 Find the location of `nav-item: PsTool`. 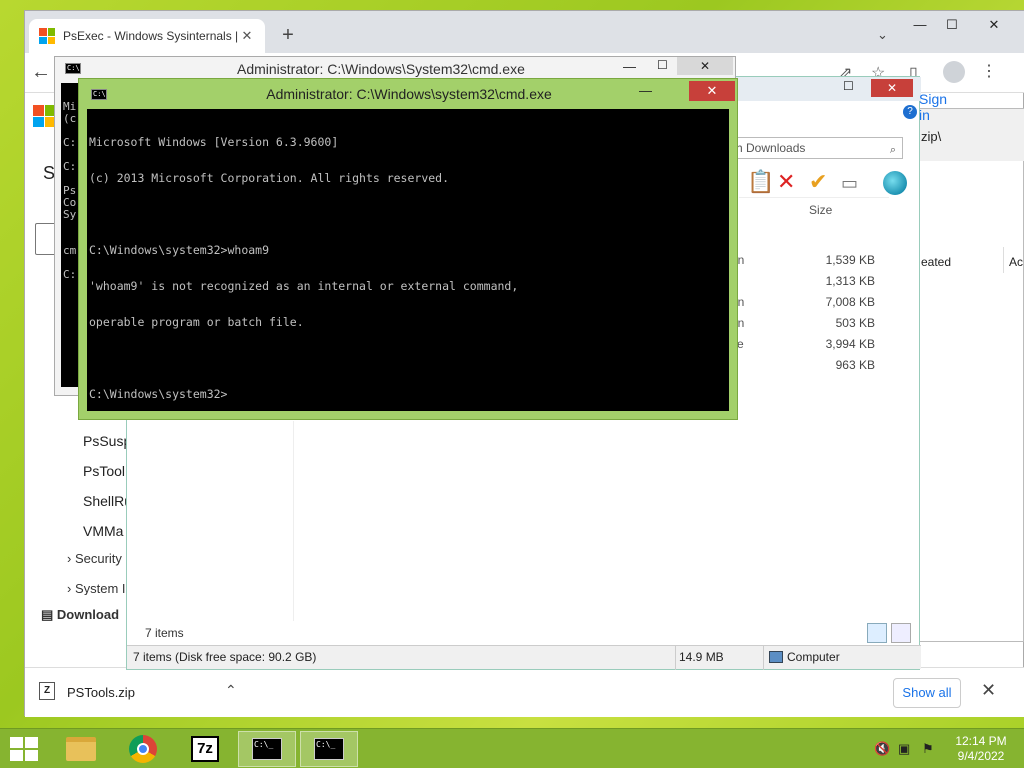

nav-item: PsTool is located at coordinates (104, 471).